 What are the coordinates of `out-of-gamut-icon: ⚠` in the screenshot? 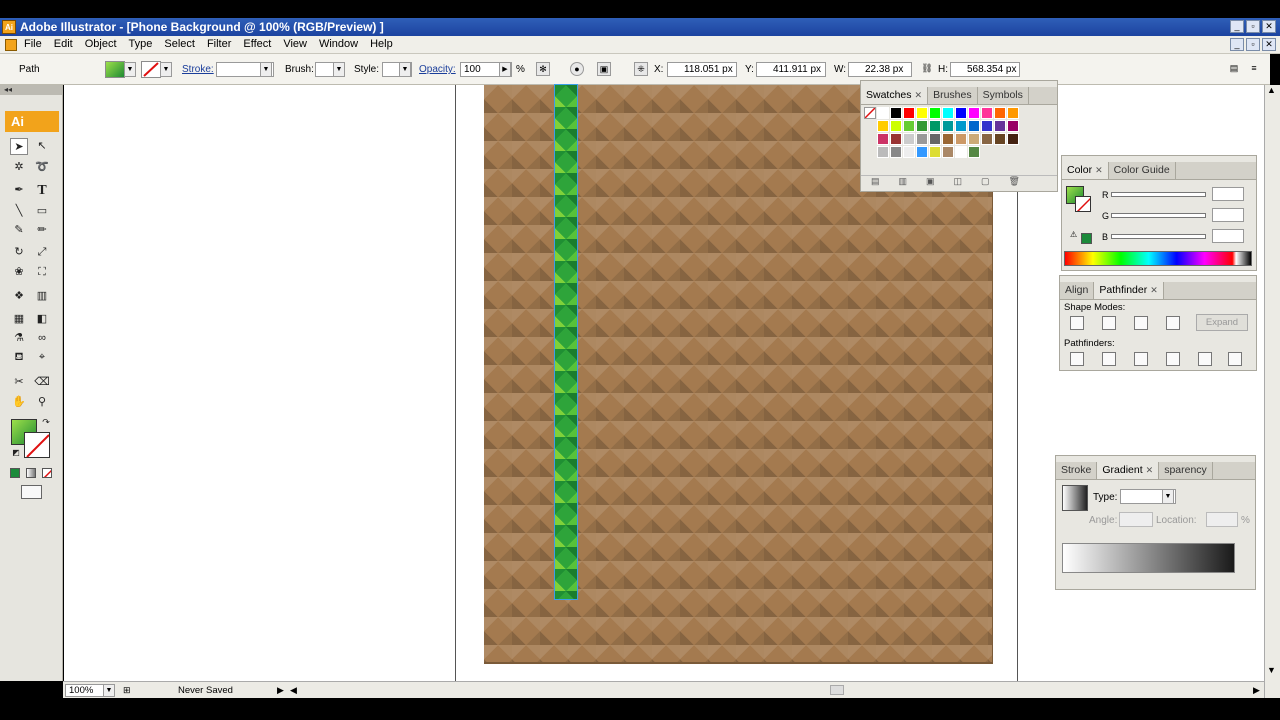 It's located at (1073, 234).